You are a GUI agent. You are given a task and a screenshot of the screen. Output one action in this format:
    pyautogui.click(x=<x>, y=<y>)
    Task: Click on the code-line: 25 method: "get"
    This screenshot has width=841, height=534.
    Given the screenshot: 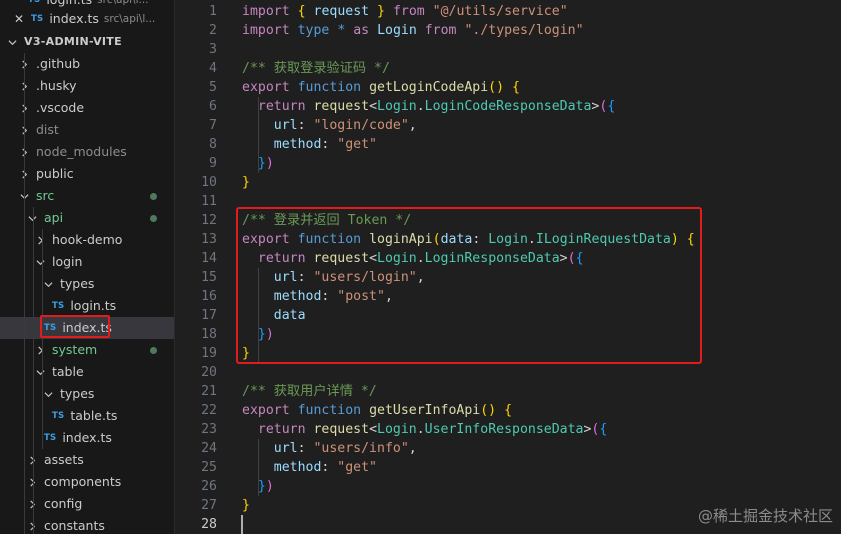 What is the action you would take?
    pyautogui.click(x=508, y=467)
    